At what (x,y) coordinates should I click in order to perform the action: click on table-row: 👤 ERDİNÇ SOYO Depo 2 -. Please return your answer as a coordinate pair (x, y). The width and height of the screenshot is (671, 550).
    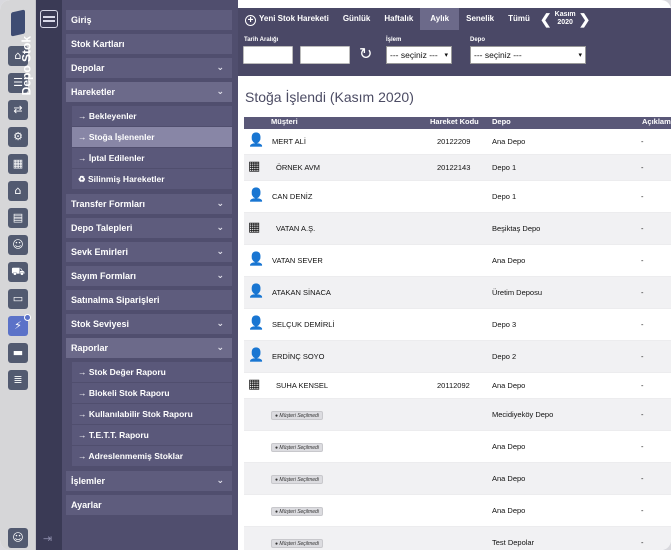
    Looking at the image, I should click on (457, 357).